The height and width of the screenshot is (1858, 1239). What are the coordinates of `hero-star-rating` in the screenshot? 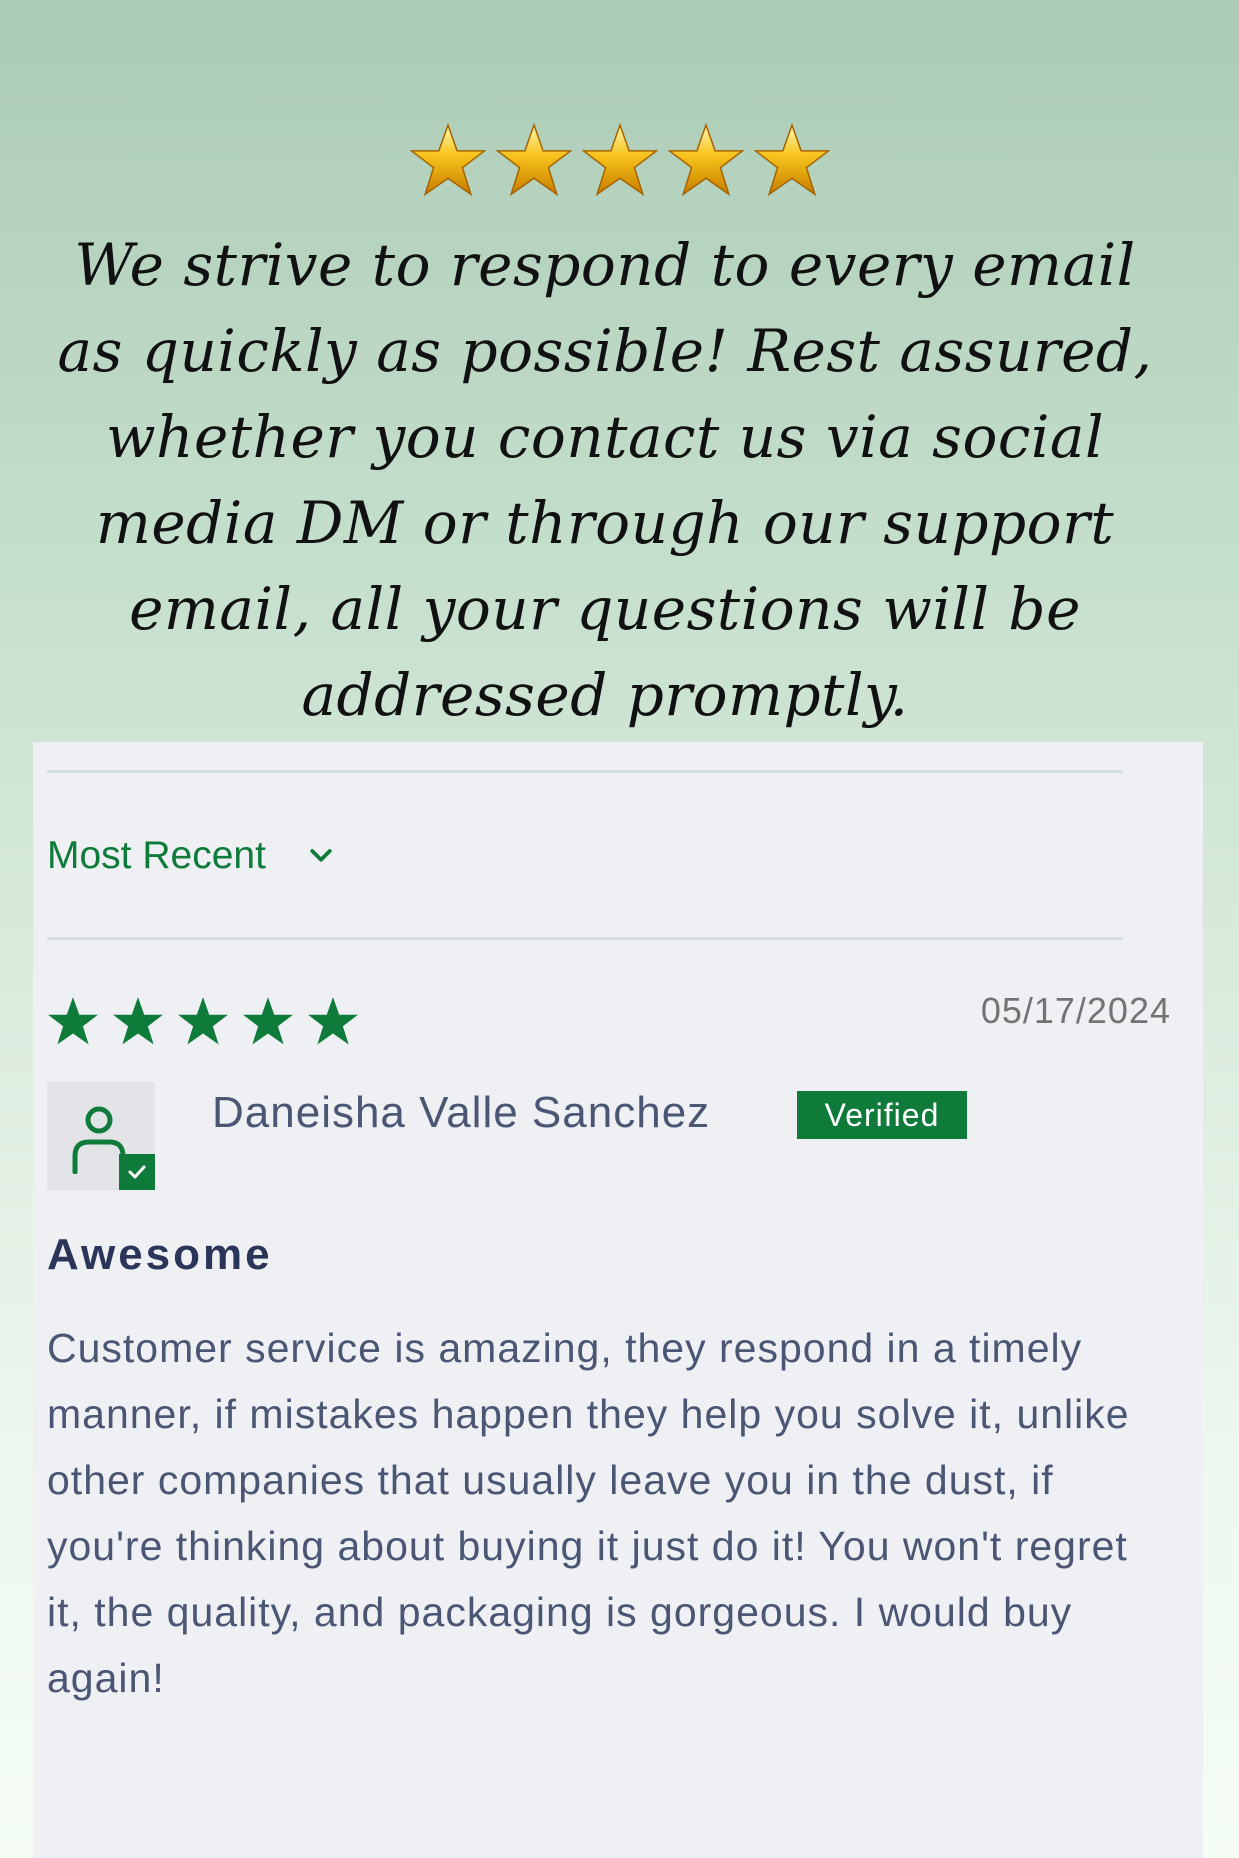 It's located at (619, 160).